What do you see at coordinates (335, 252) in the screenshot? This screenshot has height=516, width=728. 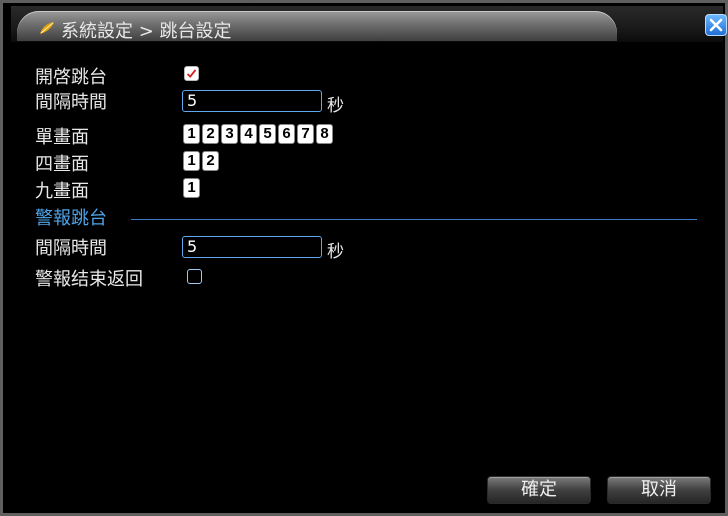 I see `alarm-interval-unit: 秒` at bounding box center [335, 252].